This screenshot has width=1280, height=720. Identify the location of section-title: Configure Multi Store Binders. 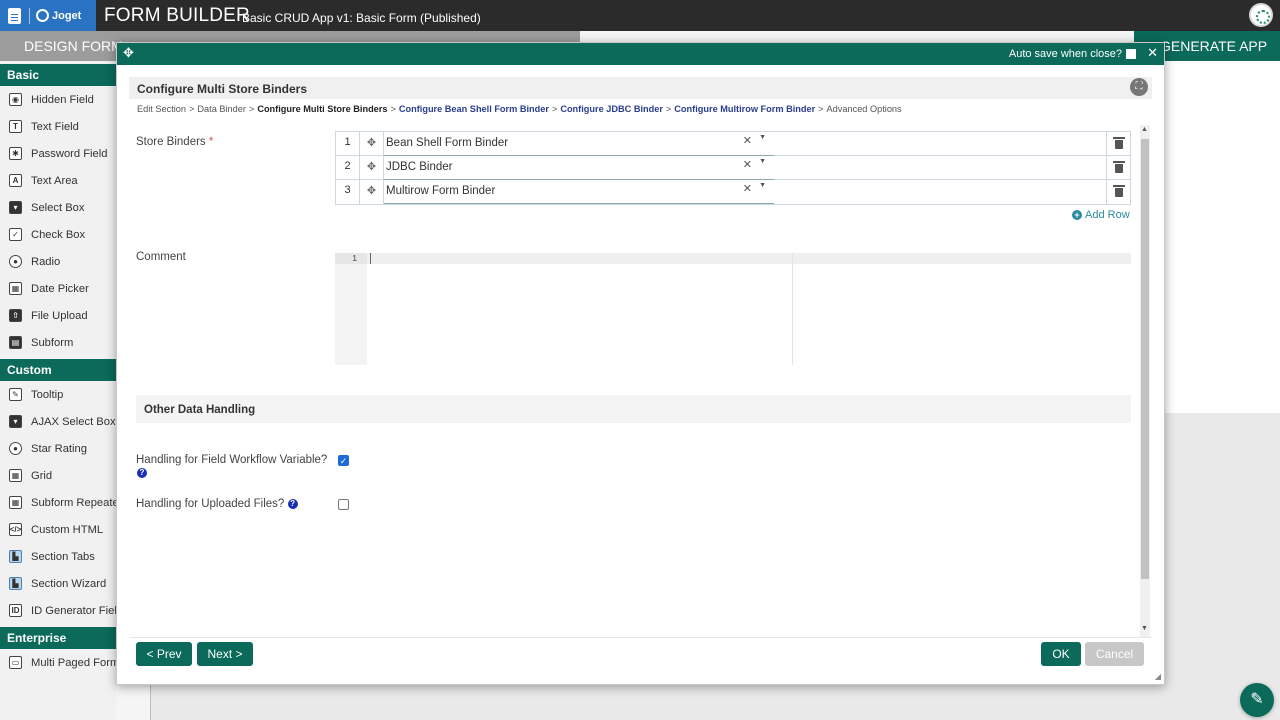
(222, 89).